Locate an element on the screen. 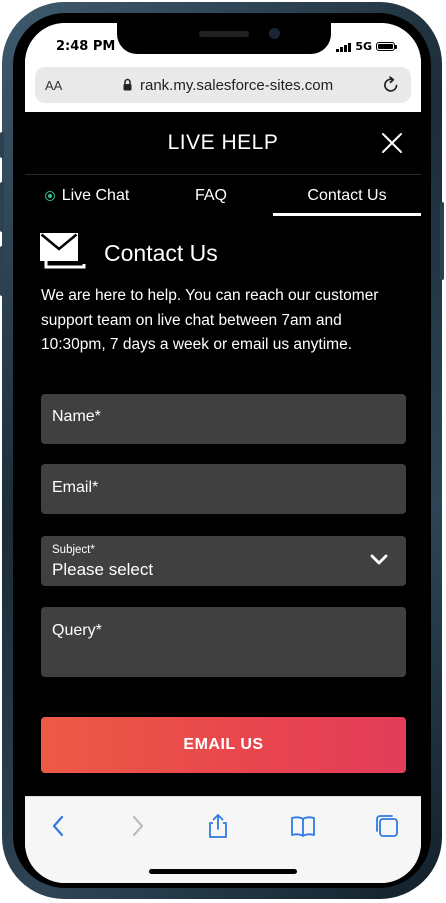 This screenshot has height=903, width=446. reload-icon is located at coordinates (391, 85).